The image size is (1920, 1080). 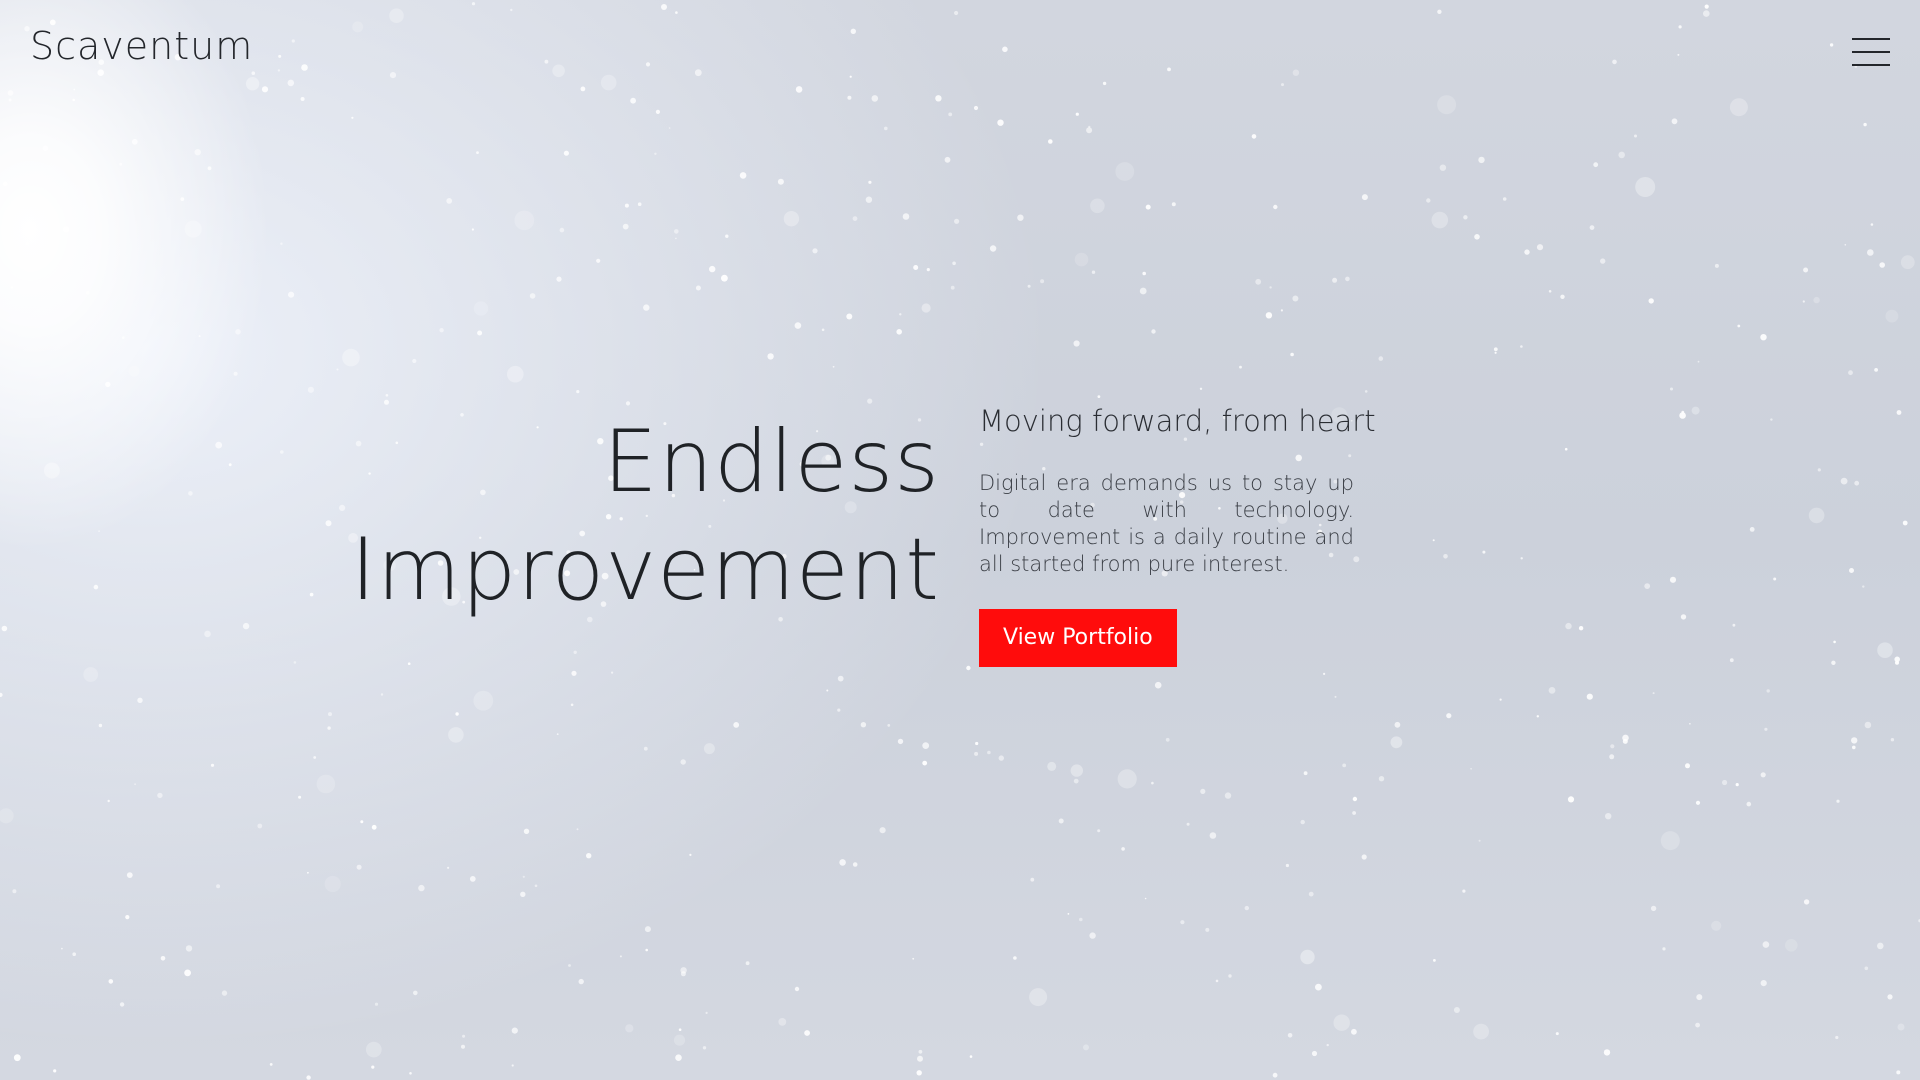 What do you see at coordinates (141, 46) in the screenshot?
I see `brand-logo: Scaventum` at bounding box center [141, 46].